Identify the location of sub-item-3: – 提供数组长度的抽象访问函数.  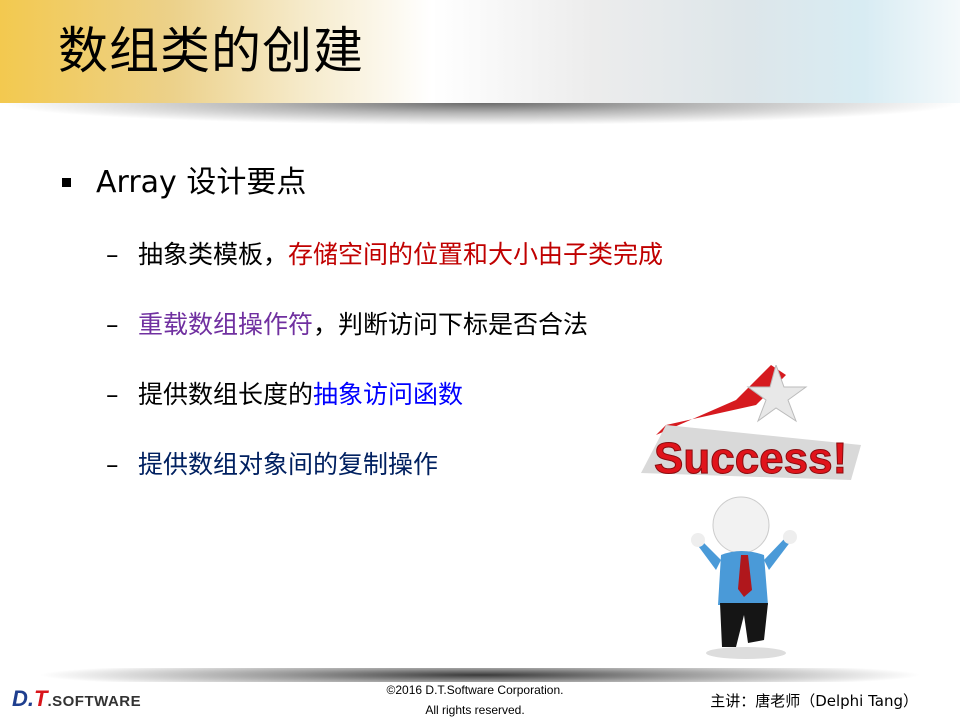
(284, 395).